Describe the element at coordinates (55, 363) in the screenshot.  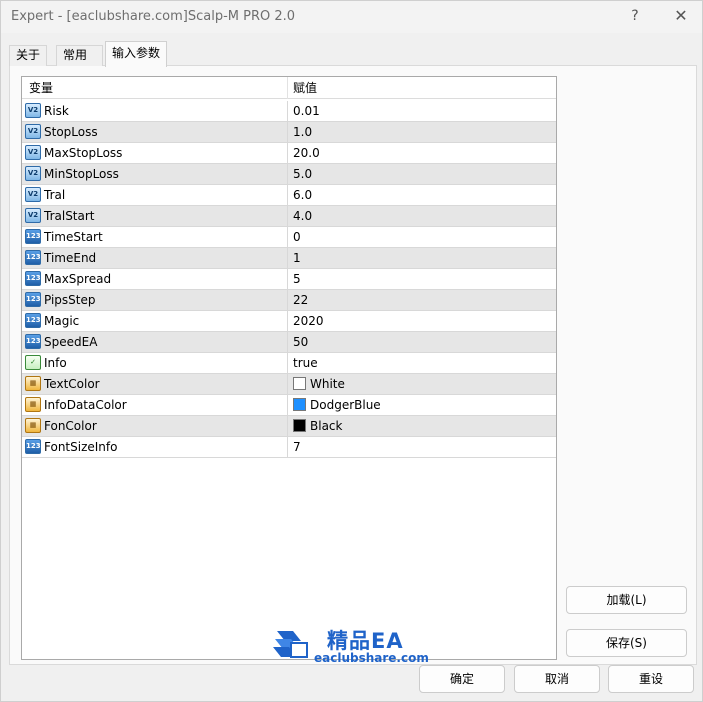
I see `variable-name: Info` at that location.